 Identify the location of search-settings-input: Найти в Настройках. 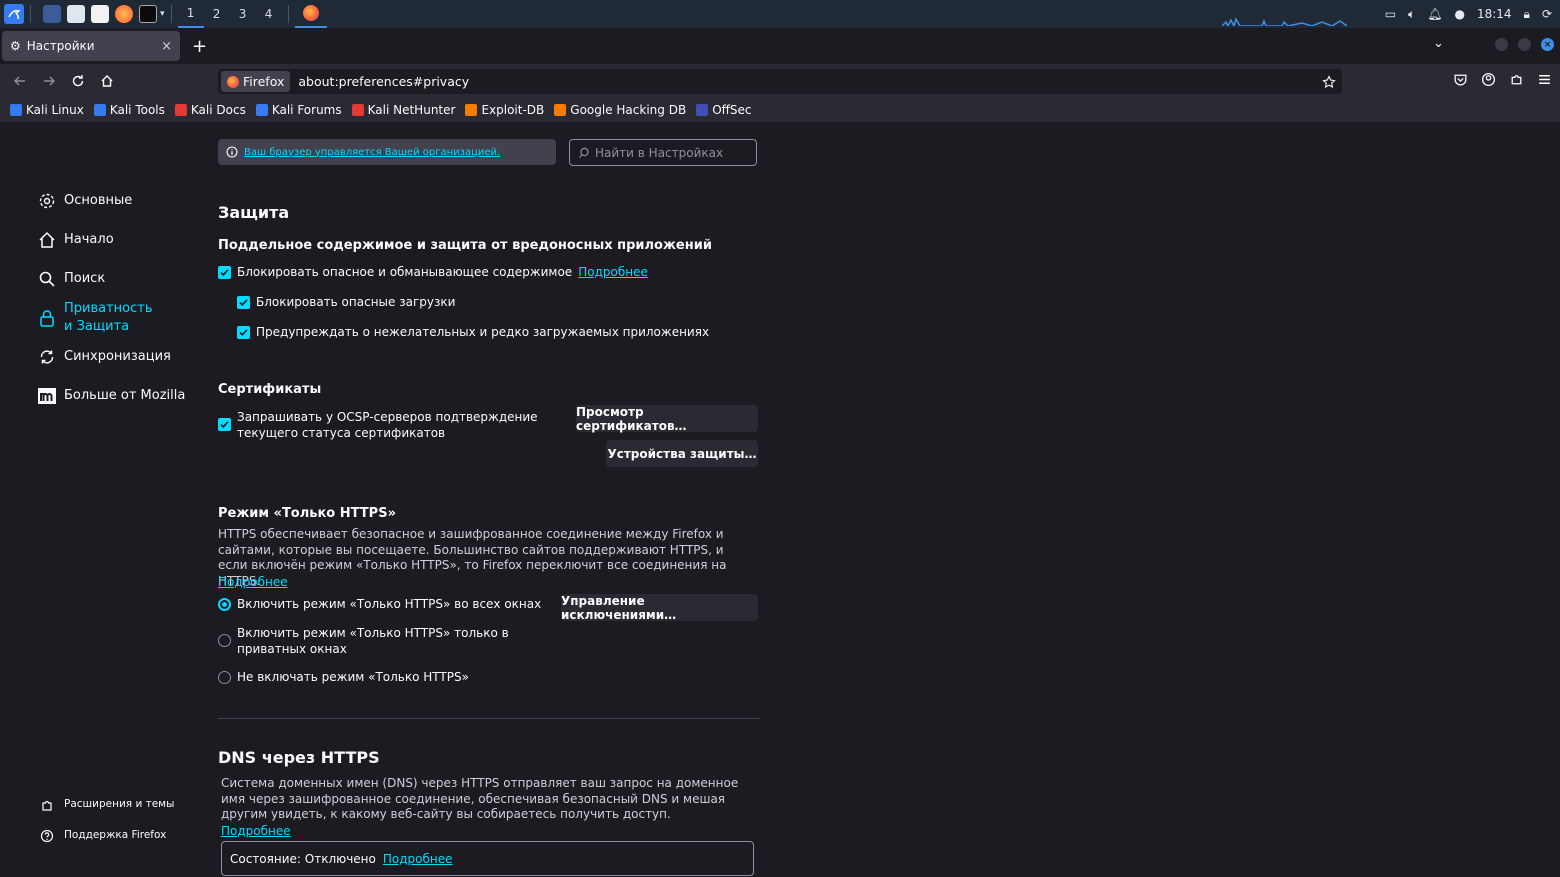
(663, 152).